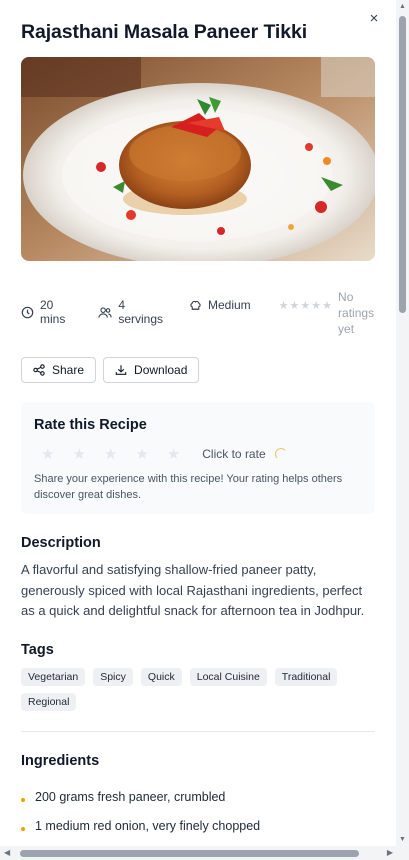 The width and height of the screenshot is (409, 860). What do you see at coordinates (402, 6) in the screenshot?
I see `scroll-up-icon: ▲` at bounding box center [402, 6].